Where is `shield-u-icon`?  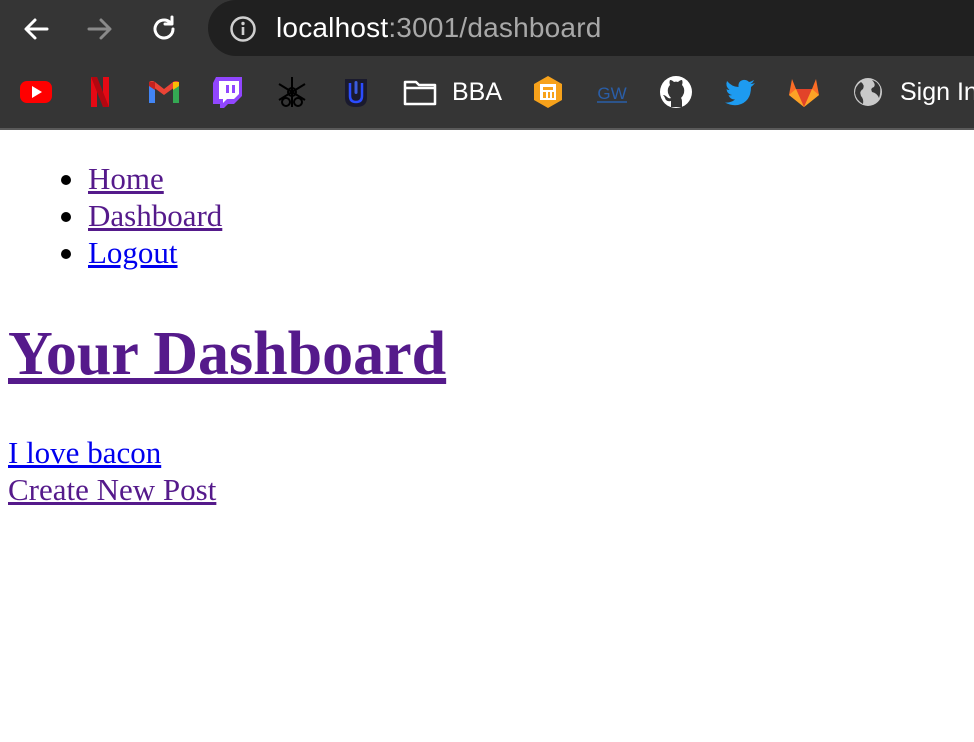 shield-u-icon is located at coordinates (356, 93).